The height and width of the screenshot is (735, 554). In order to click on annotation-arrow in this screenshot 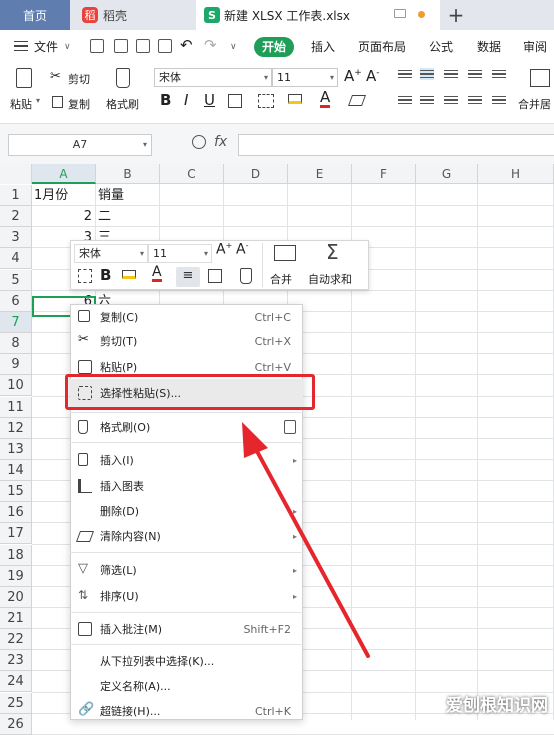, I will do `click(306, 540)`.